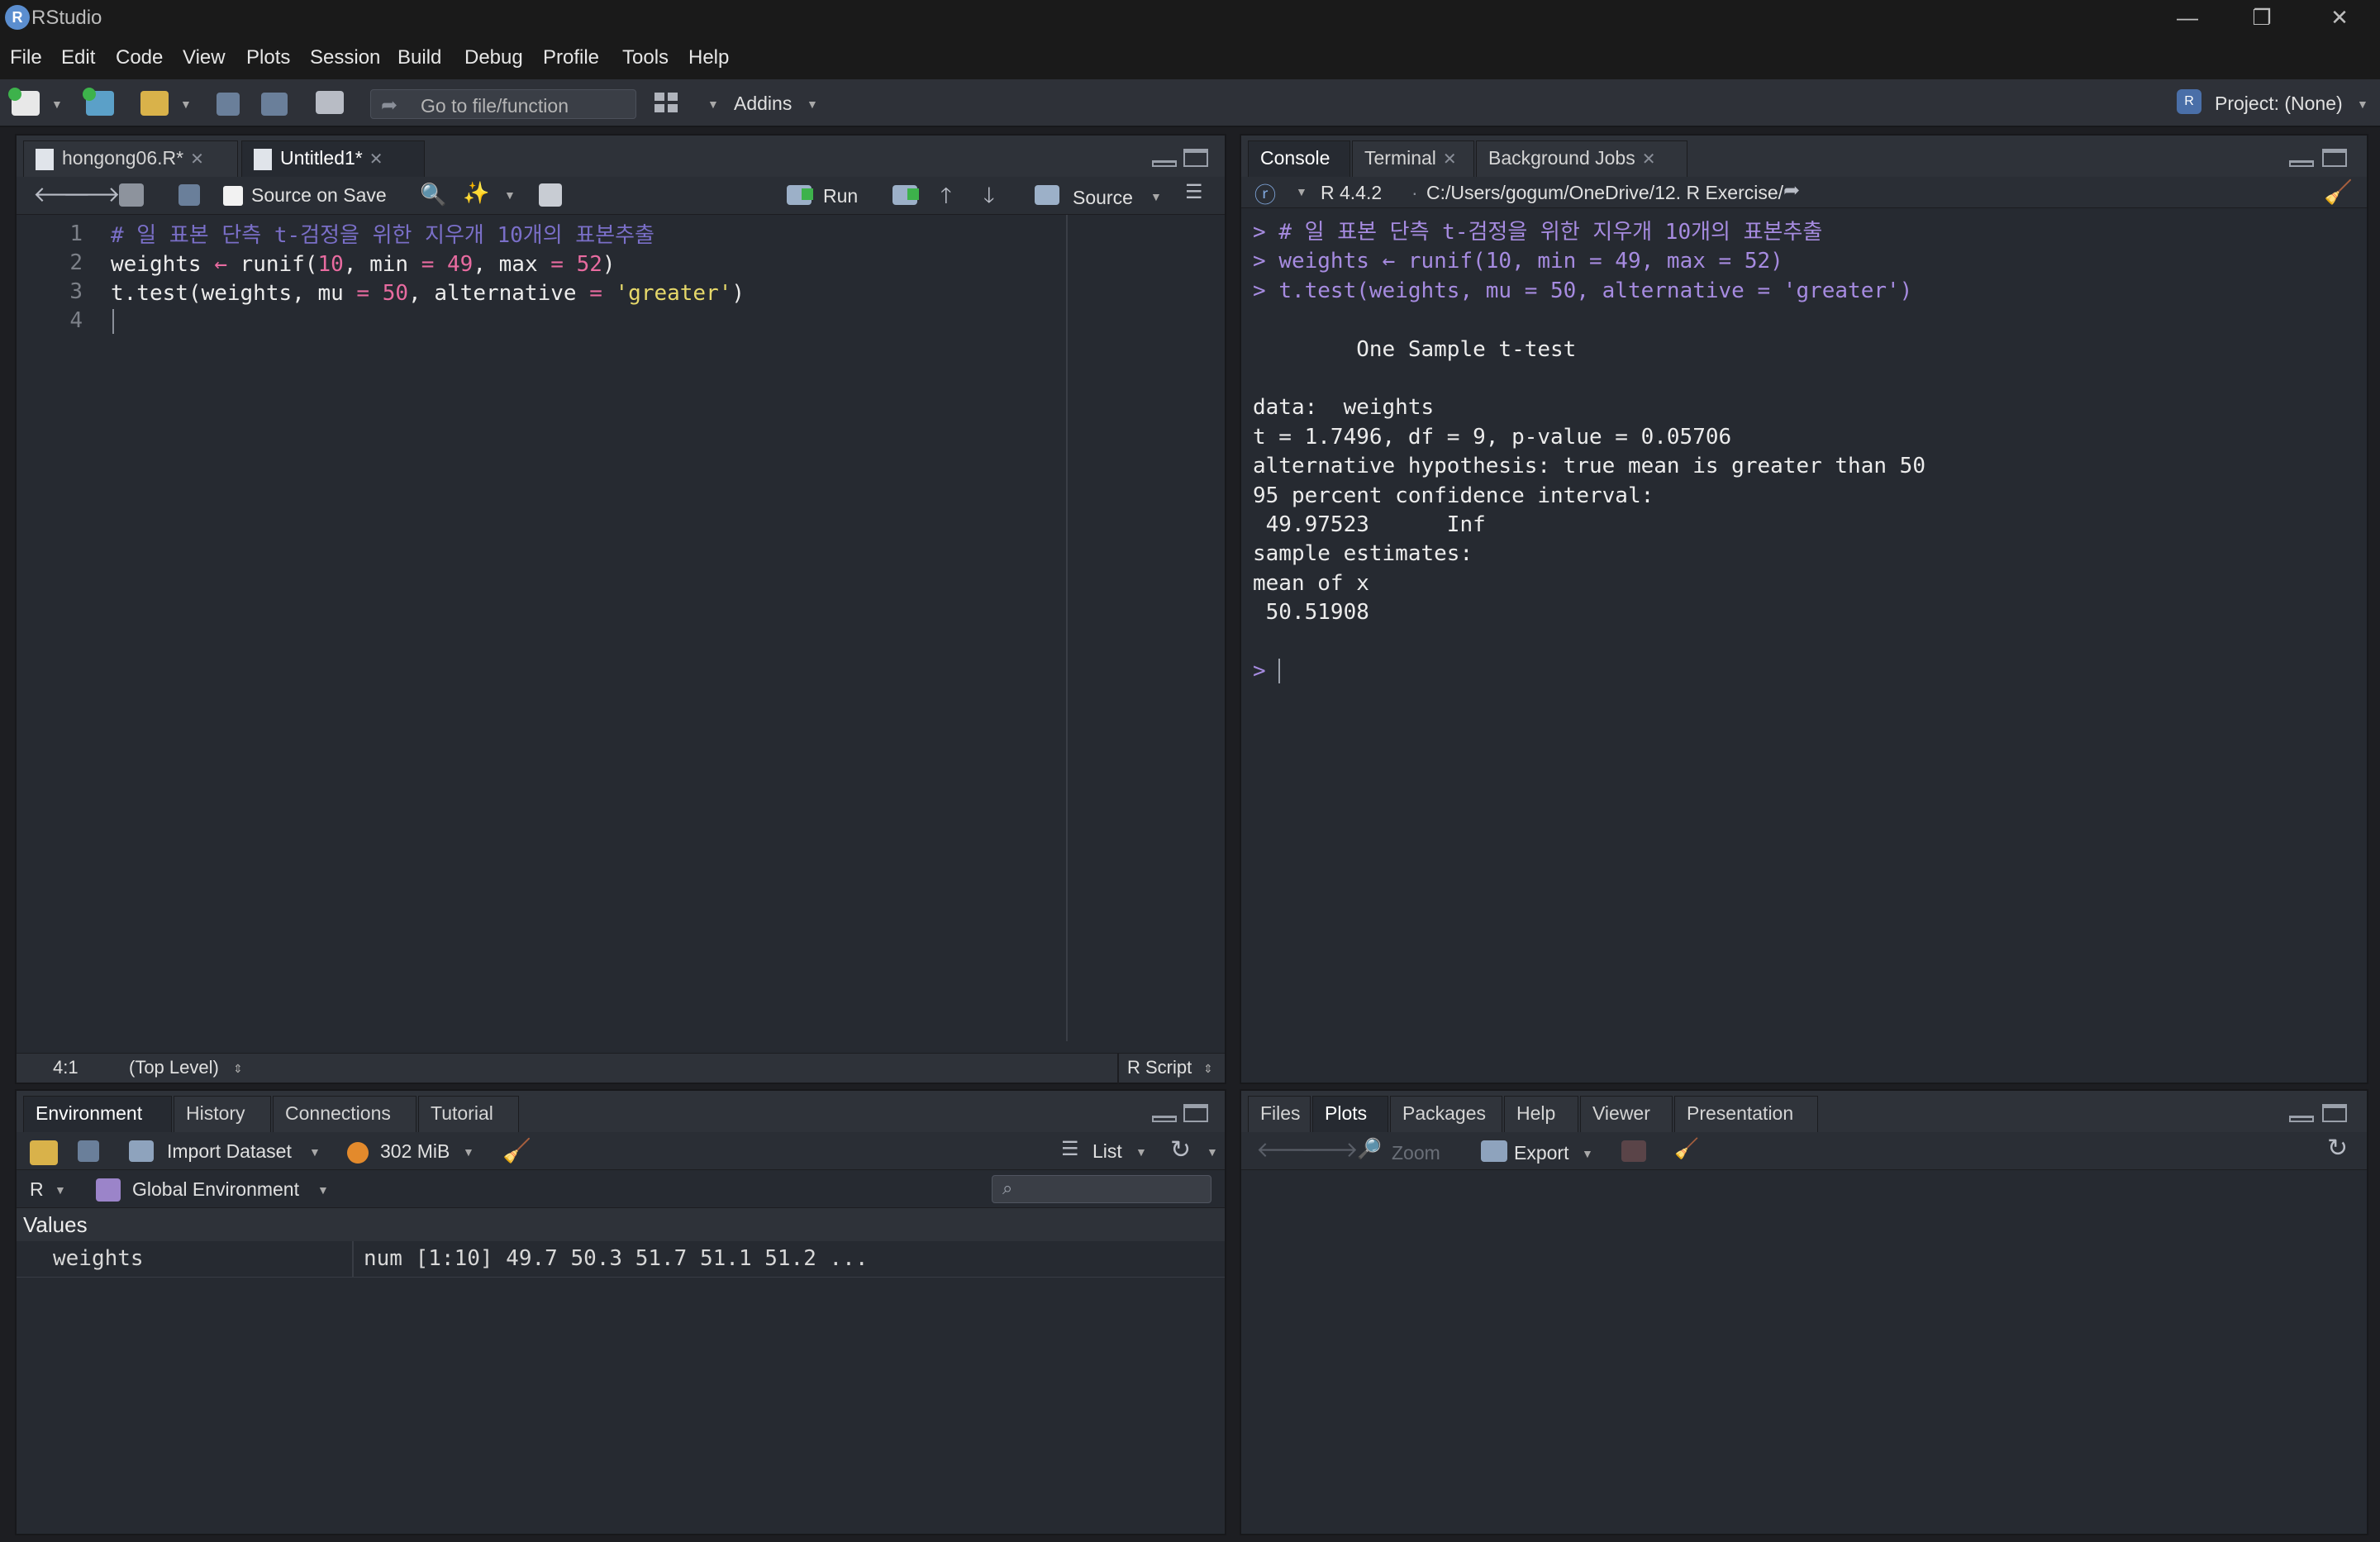 The width and height of the screenshot is (2380, 1542). Describe the element at coordinates (468, 1114) in the screenshot. I see `tab-tutorial: Tutorial` at that location.